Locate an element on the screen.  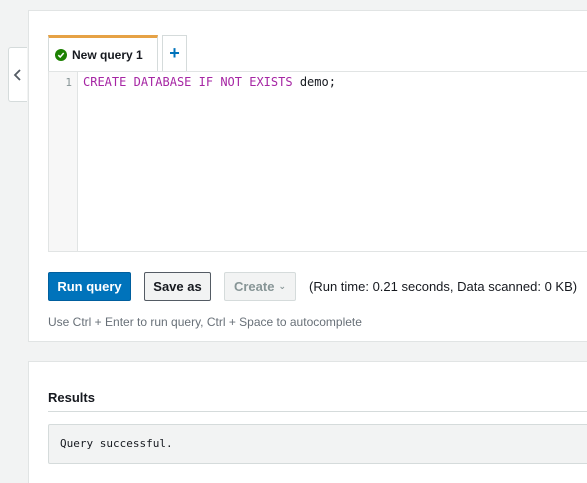
sql-keyword: CREATE is located at coordinates (105, 82).